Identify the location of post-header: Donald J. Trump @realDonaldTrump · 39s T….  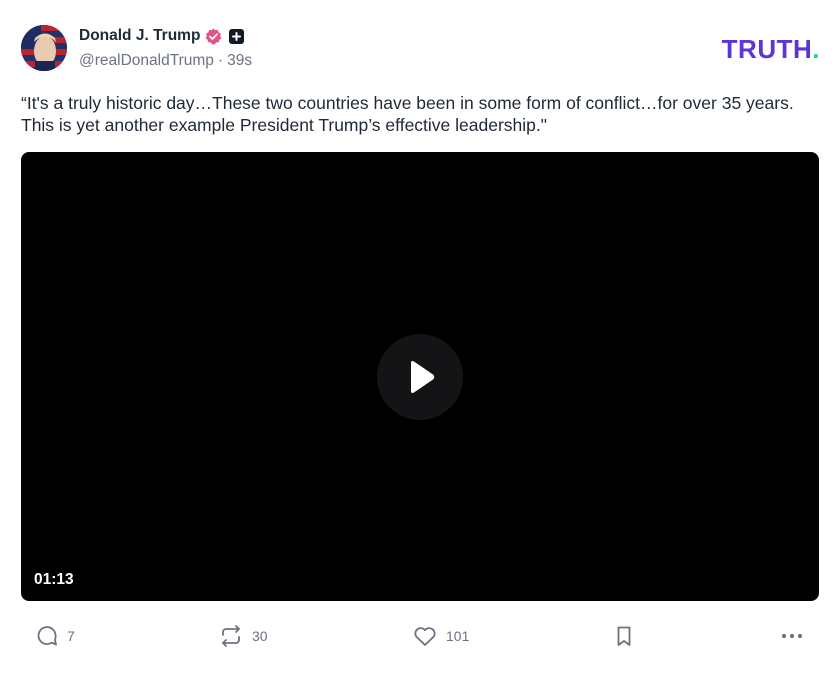
(421, 48).